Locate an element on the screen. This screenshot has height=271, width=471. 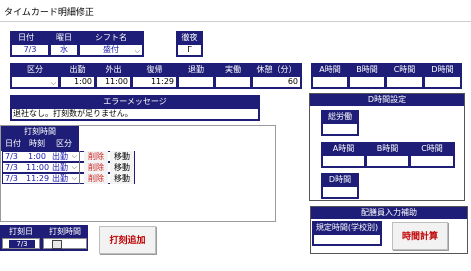
gaishutsu-field: 11:00 is located at coordinates (113, 82).